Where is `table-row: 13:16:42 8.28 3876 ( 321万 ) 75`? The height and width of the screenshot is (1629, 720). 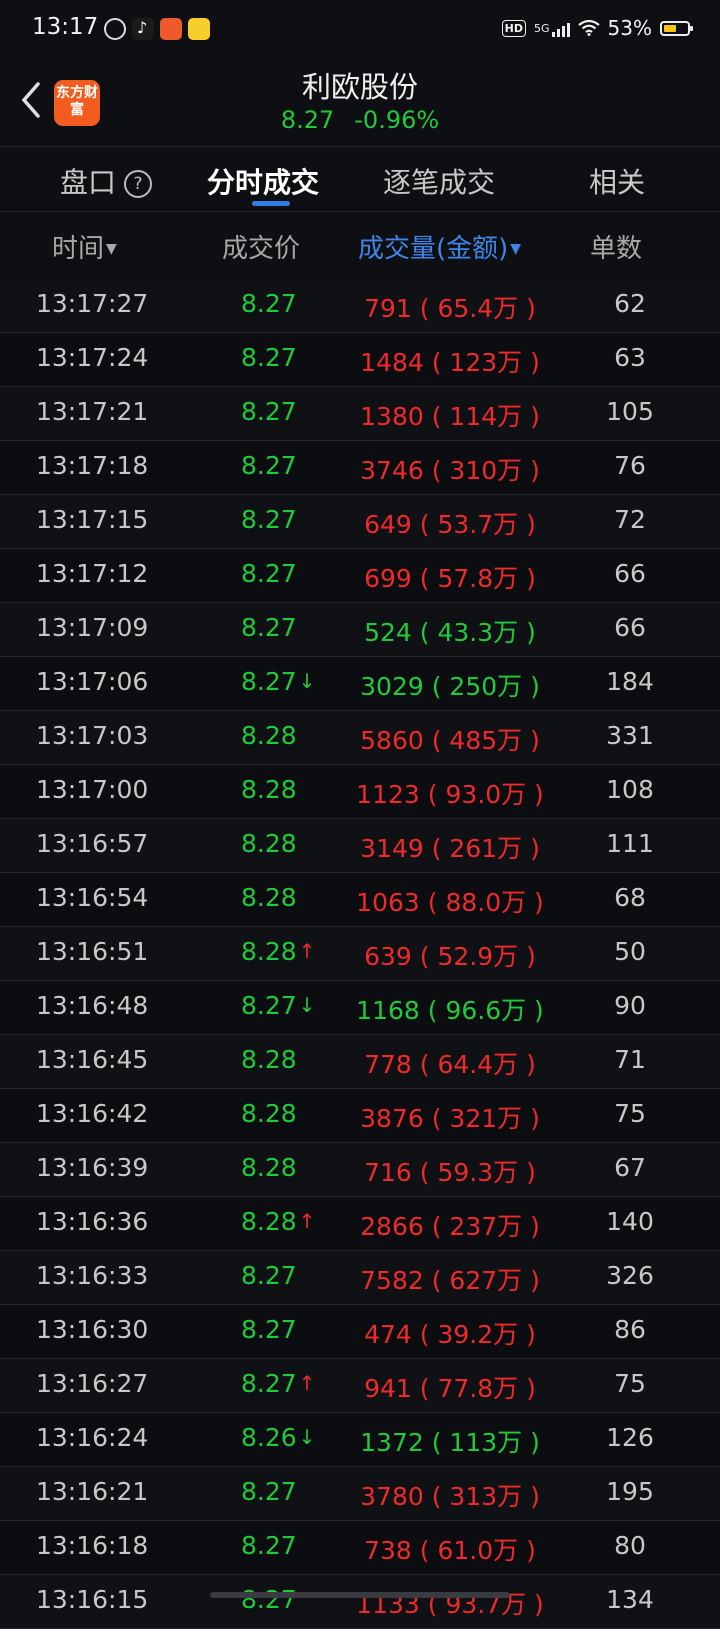
table-row: 13:16:42 8.28 3876 ( 321万 ) 75 is located at coordinates (360, 1116).